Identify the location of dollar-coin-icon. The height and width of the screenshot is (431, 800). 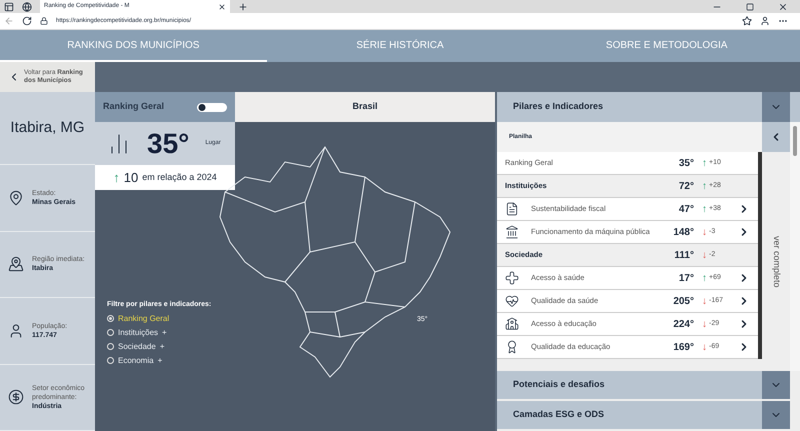
(16, 397).